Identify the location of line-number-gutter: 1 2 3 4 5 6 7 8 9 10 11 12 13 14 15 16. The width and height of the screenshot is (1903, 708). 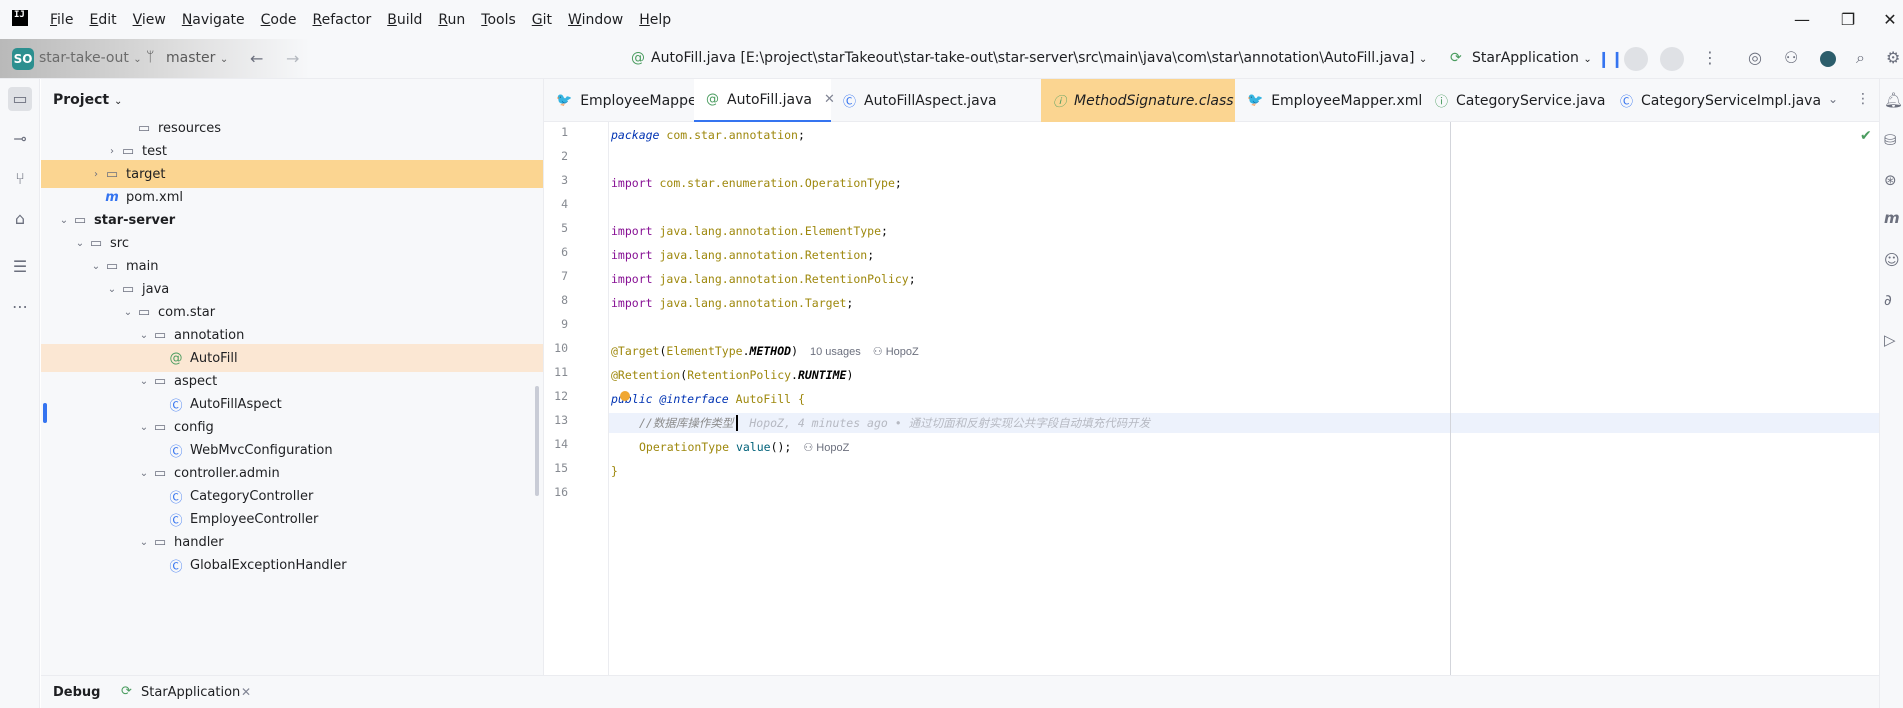
(576, 398).